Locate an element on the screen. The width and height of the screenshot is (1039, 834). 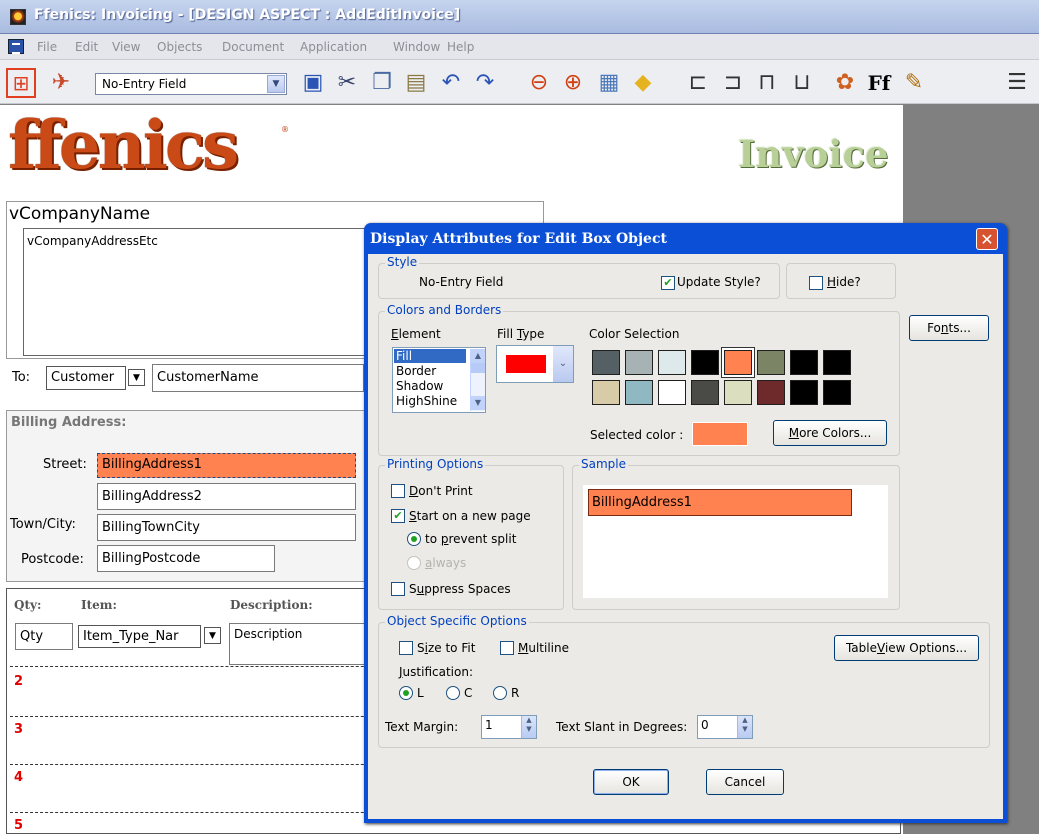
menu-edit: Edit is located at coordinates (86, 47).